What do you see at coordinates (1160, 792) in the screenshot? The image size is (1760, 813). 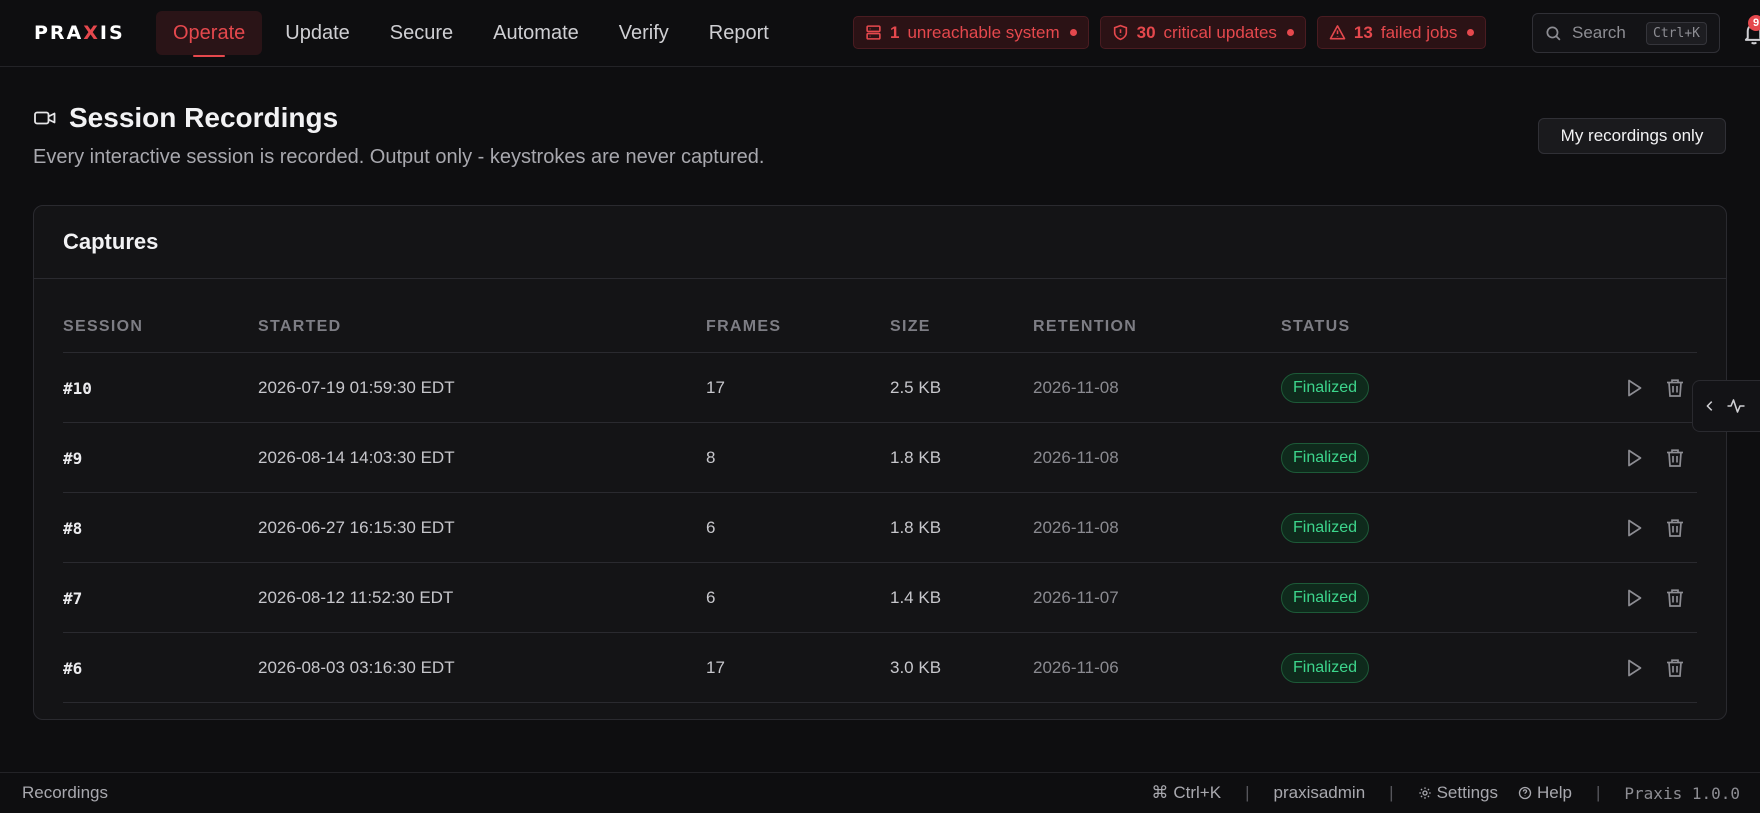 I see `command-key-icon: ⌘` at bounding box center [1160, 792].